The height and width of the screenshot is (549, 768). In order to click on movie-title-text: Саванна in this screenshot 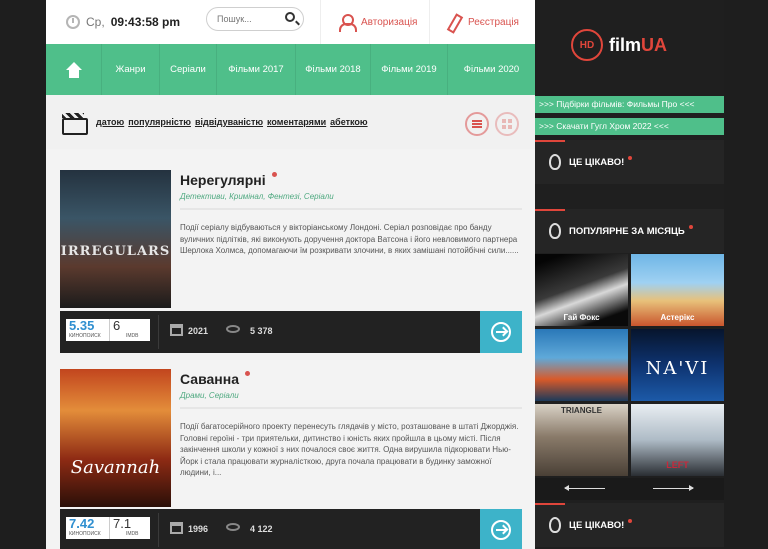, I will do `click(209, 379)`.